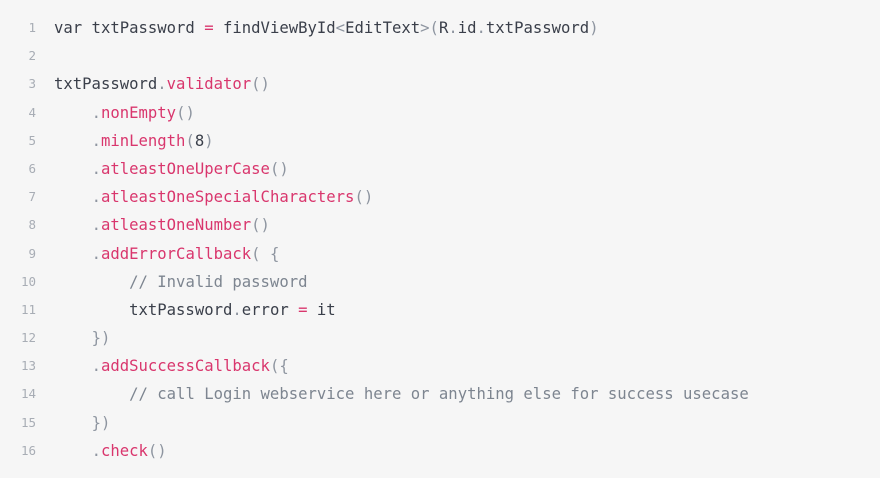 The height and width of the screenshot is (478, 880). I want to click on code-token-plain: id, so click(467, 28).